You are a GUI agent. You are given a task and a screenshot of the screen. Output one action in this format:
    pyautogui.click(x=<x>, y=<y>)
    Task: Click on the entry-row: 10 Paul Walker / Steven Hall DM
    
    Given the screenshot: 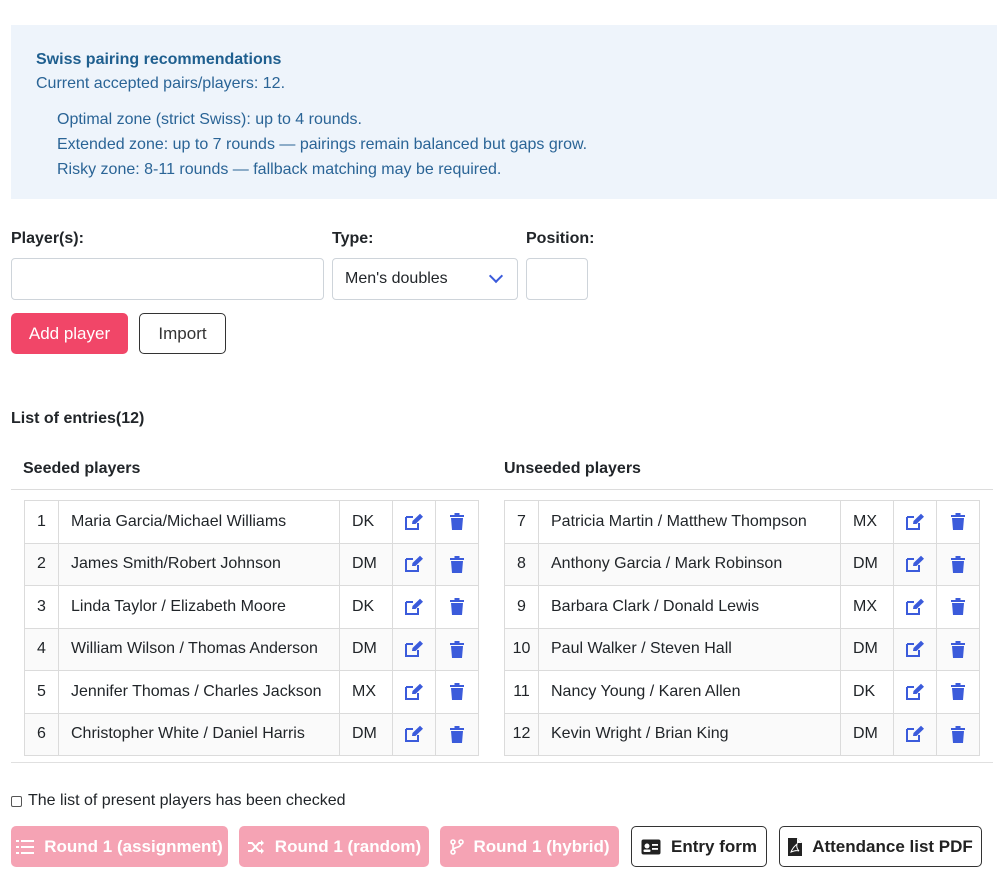 What is the action you would take?
    pyautogui.click(x=742, y=649)
    